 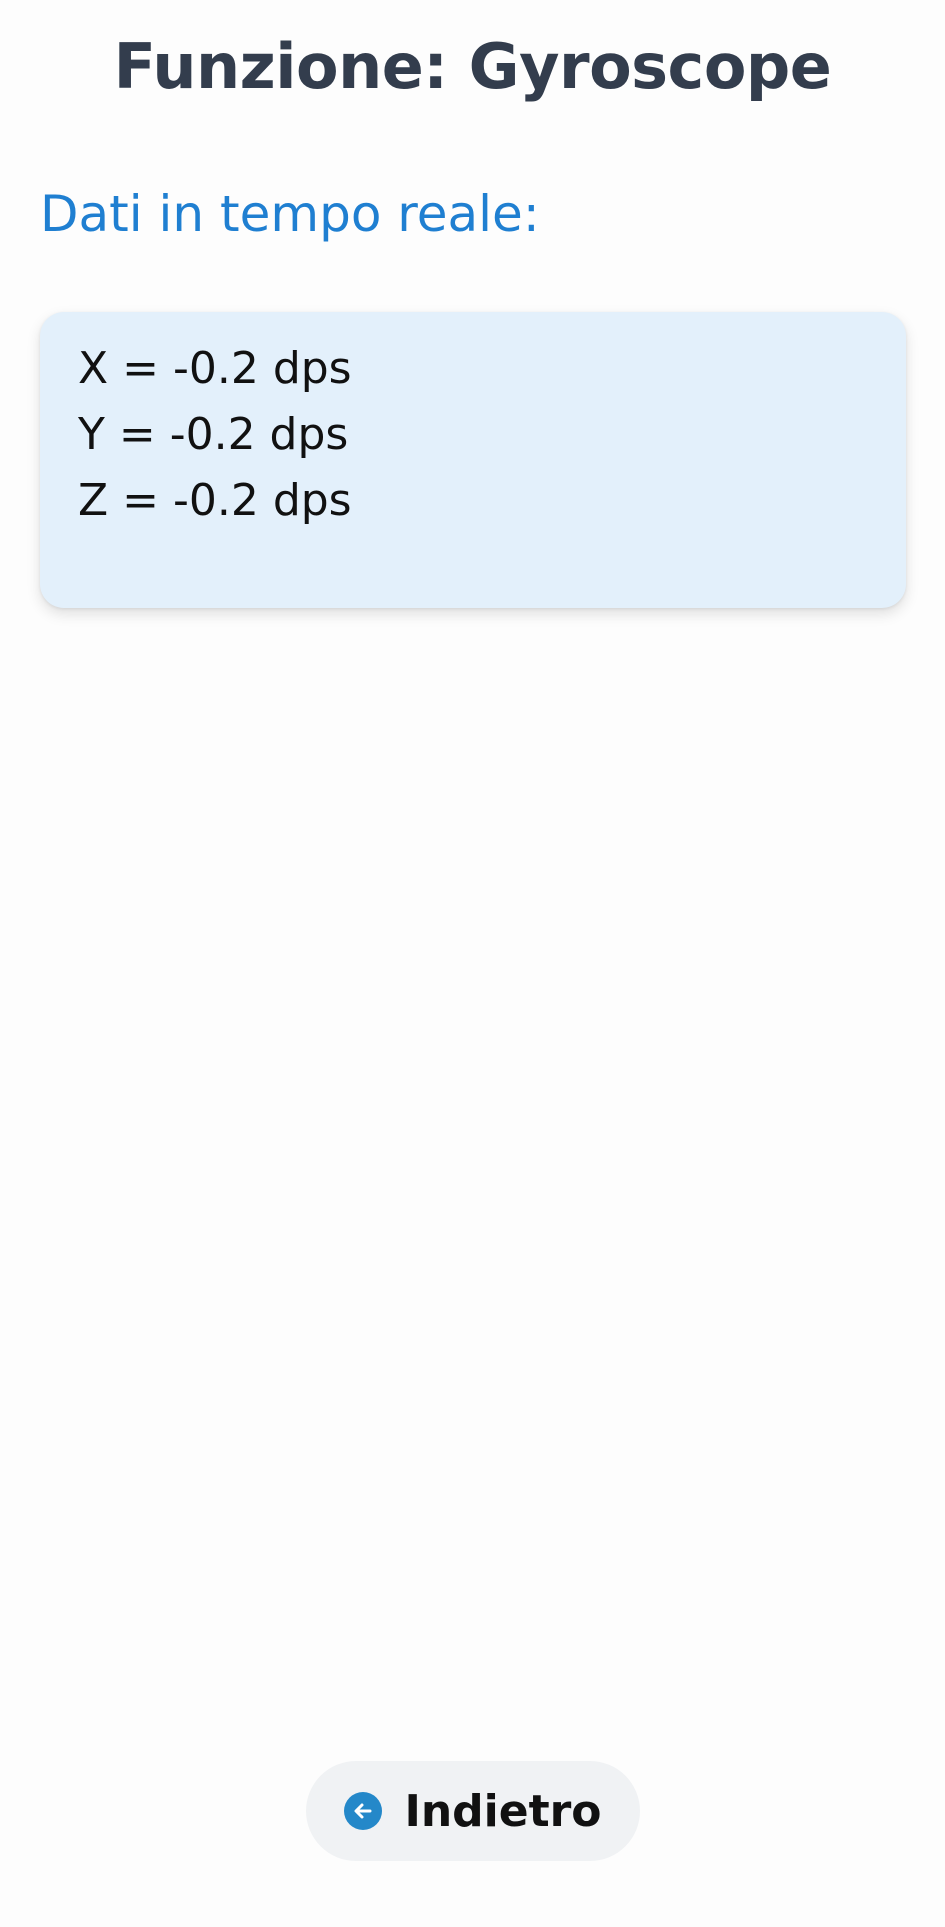 I want to click on reading-x: X = -0.2 dps, so click(x=215, y=368).